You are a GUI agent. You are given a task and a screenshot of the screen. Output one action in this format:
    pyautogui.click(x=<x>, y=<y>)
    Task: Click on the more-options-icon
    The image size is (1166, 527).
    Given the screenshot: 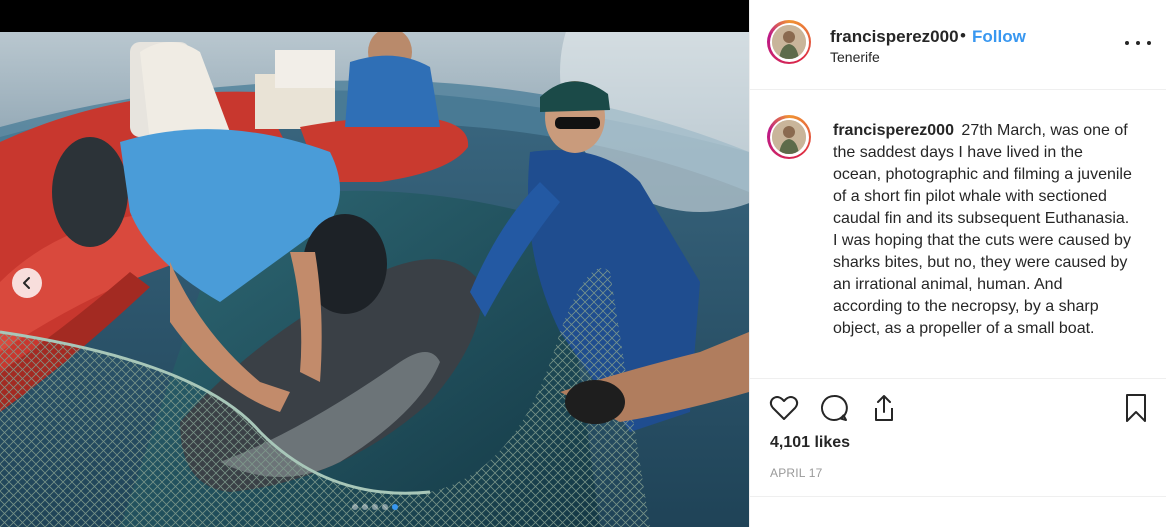 What is the action you would take?
    pyautogui.click(x=1138, y=43)
    